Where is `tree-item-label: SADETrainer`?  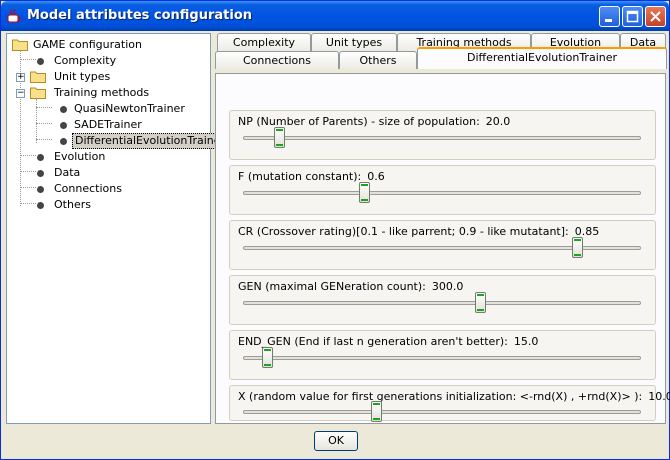
tree-item-label: SADETrainer is located at coordinates (108, 124).